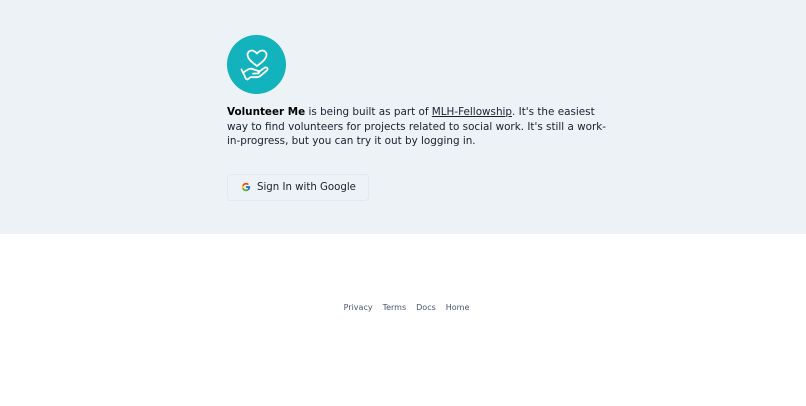  What do you see at coordinates (368, 112) in the screenshot?
I see `intro-text-part1: is being built as part of` at bounding box center [368, 112].